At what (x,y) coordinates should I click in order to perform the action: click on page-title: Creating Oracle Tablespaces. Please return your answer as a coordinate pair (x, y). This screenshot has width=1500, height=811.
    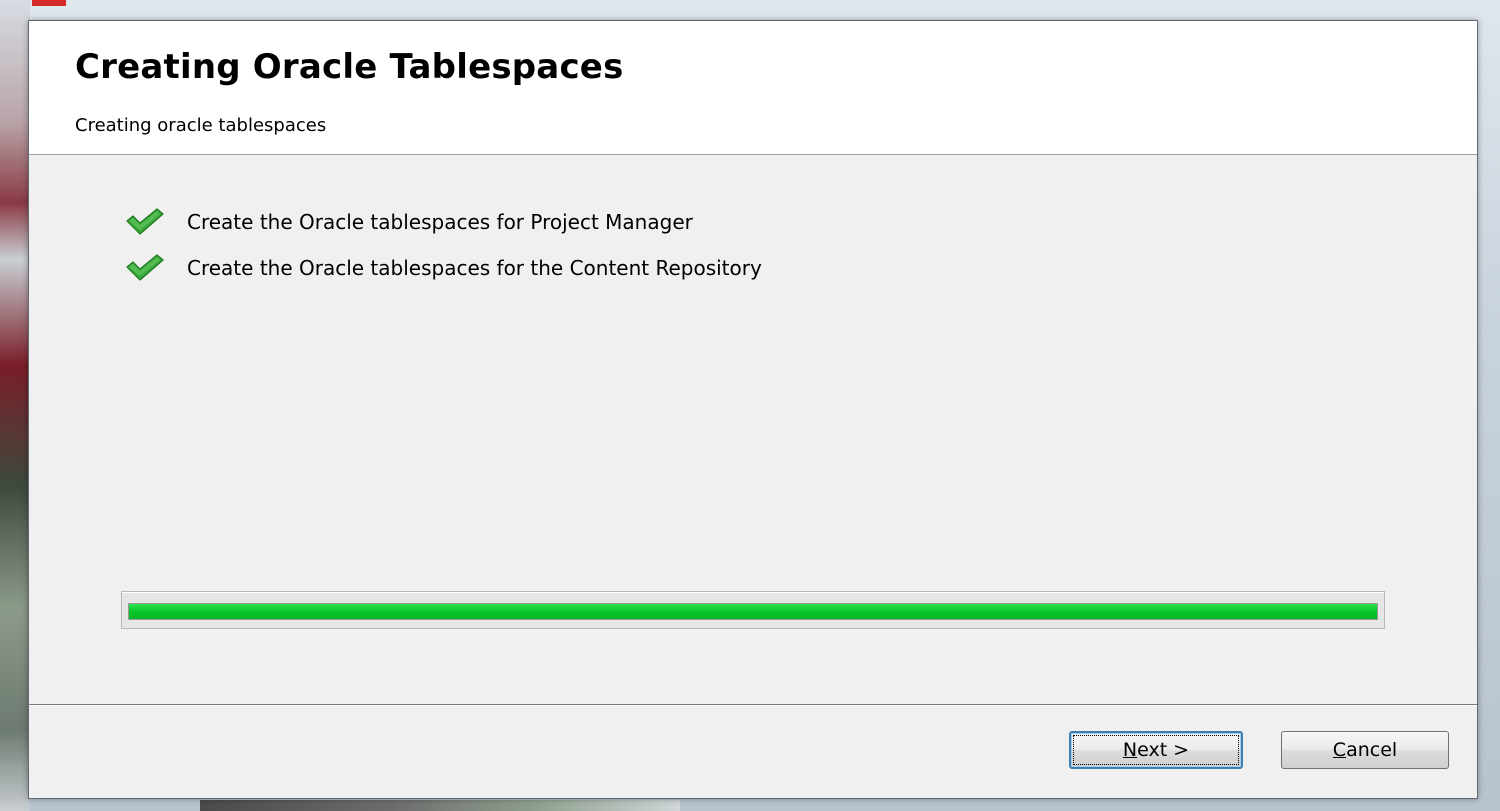
    Looking at the image, I should click on (349, 67).